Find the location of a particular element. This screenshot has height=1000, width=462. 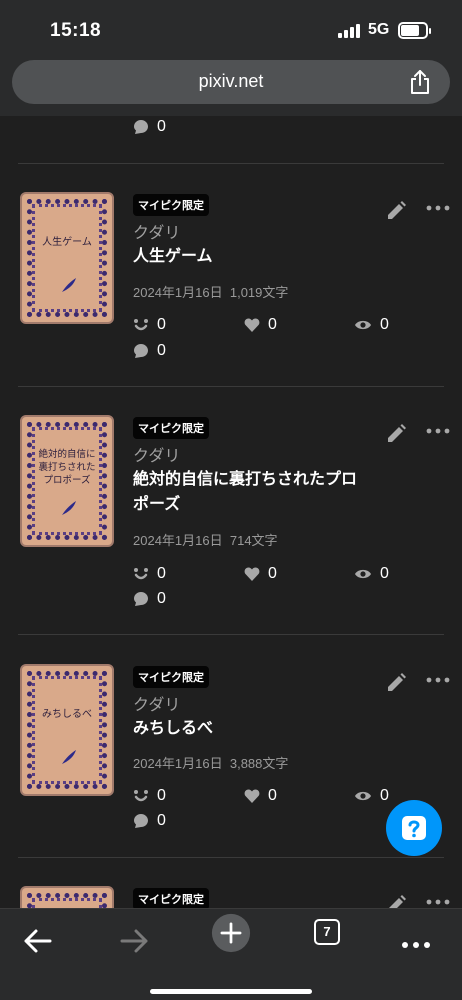

new-tab-icon is located at coordinates (231, 933).